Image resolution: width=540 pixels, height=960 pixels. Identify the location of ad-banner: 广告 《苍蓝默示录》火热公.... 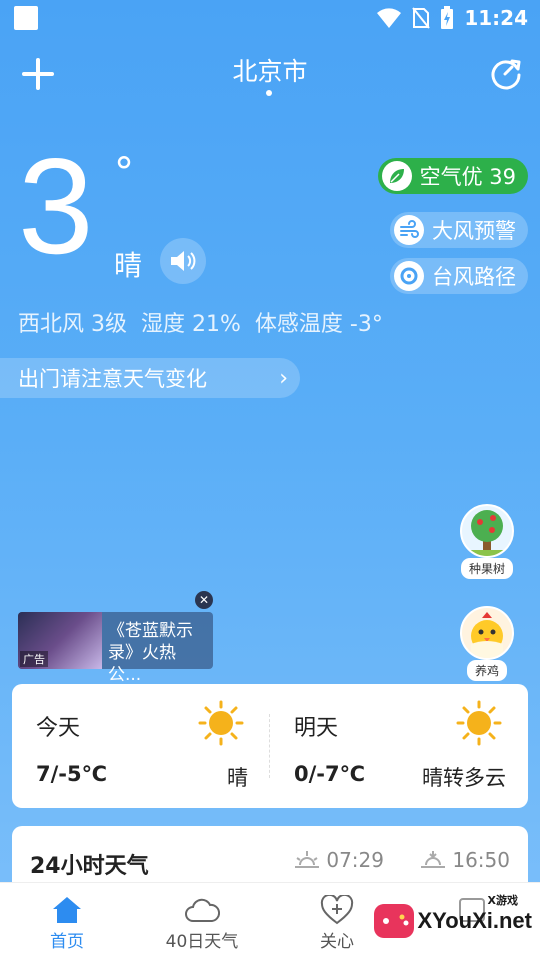
(115, 648).